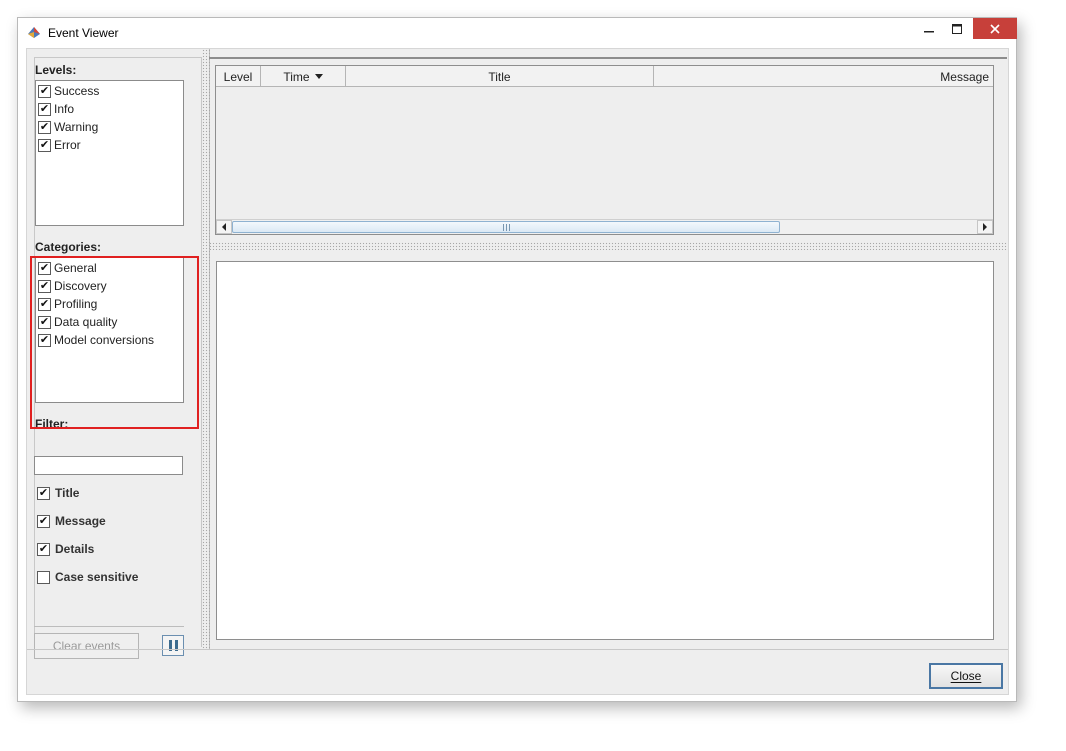 The height and width of the screenshot is (751, 1066). I want to click on column-header-time: Time, so click(303, 76).